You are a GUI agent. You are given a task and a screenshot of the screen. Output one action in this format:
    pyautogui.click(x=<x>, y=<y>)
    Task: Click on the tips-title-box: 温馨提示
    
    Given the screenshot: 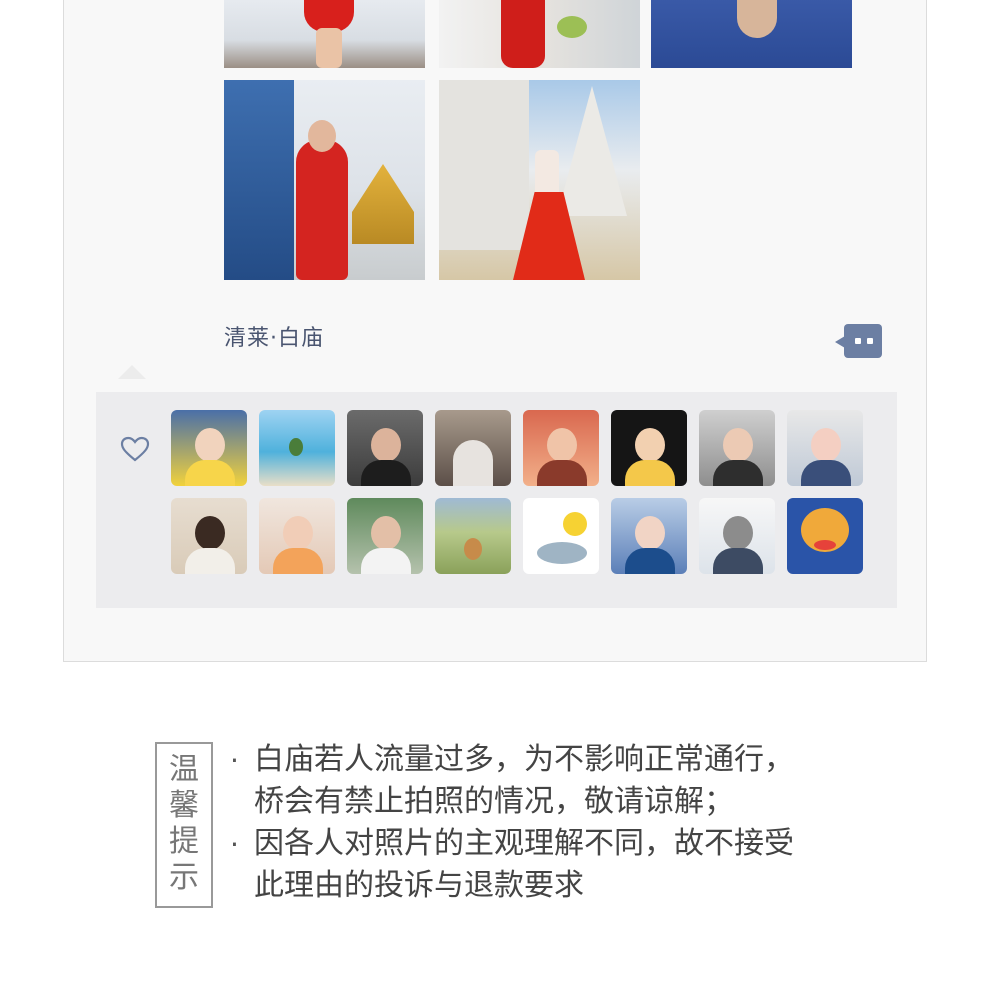 What is the action you would take?
    pyautogui.click(x=184, y=825)
    